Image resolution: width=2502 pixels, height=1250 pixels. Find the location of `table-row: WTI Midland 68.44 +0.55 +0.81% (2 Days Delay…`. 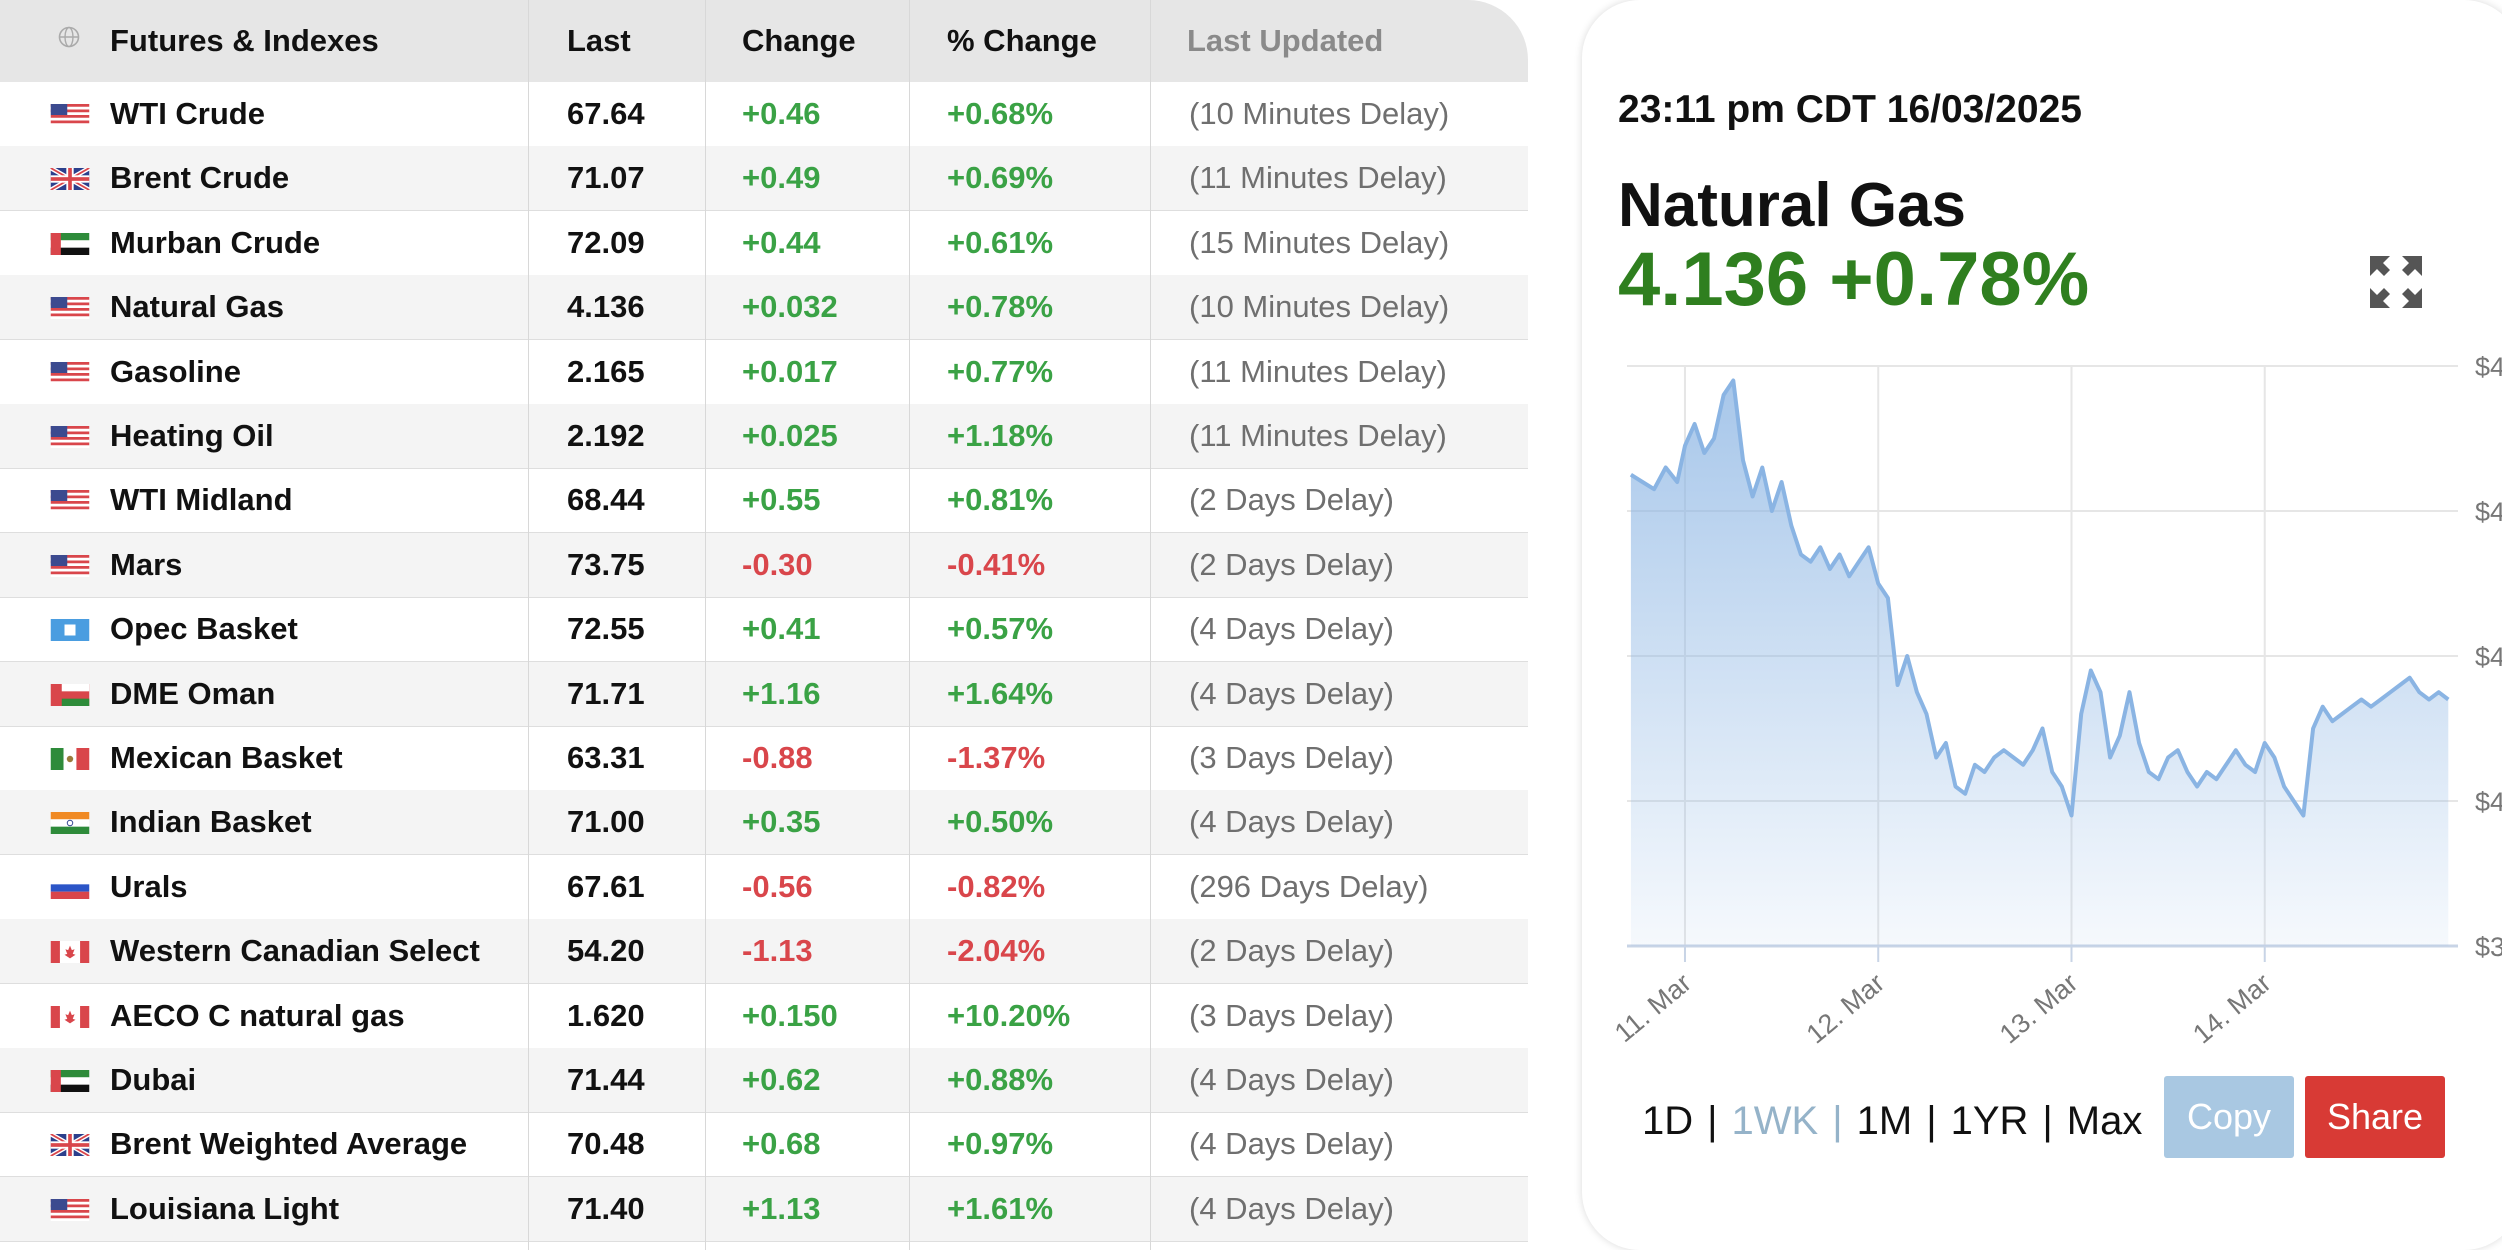

table-row: WTI Midland 68.44 +0.55 +0.81% (2 Days Delay… is located at coordinates (764, 501).